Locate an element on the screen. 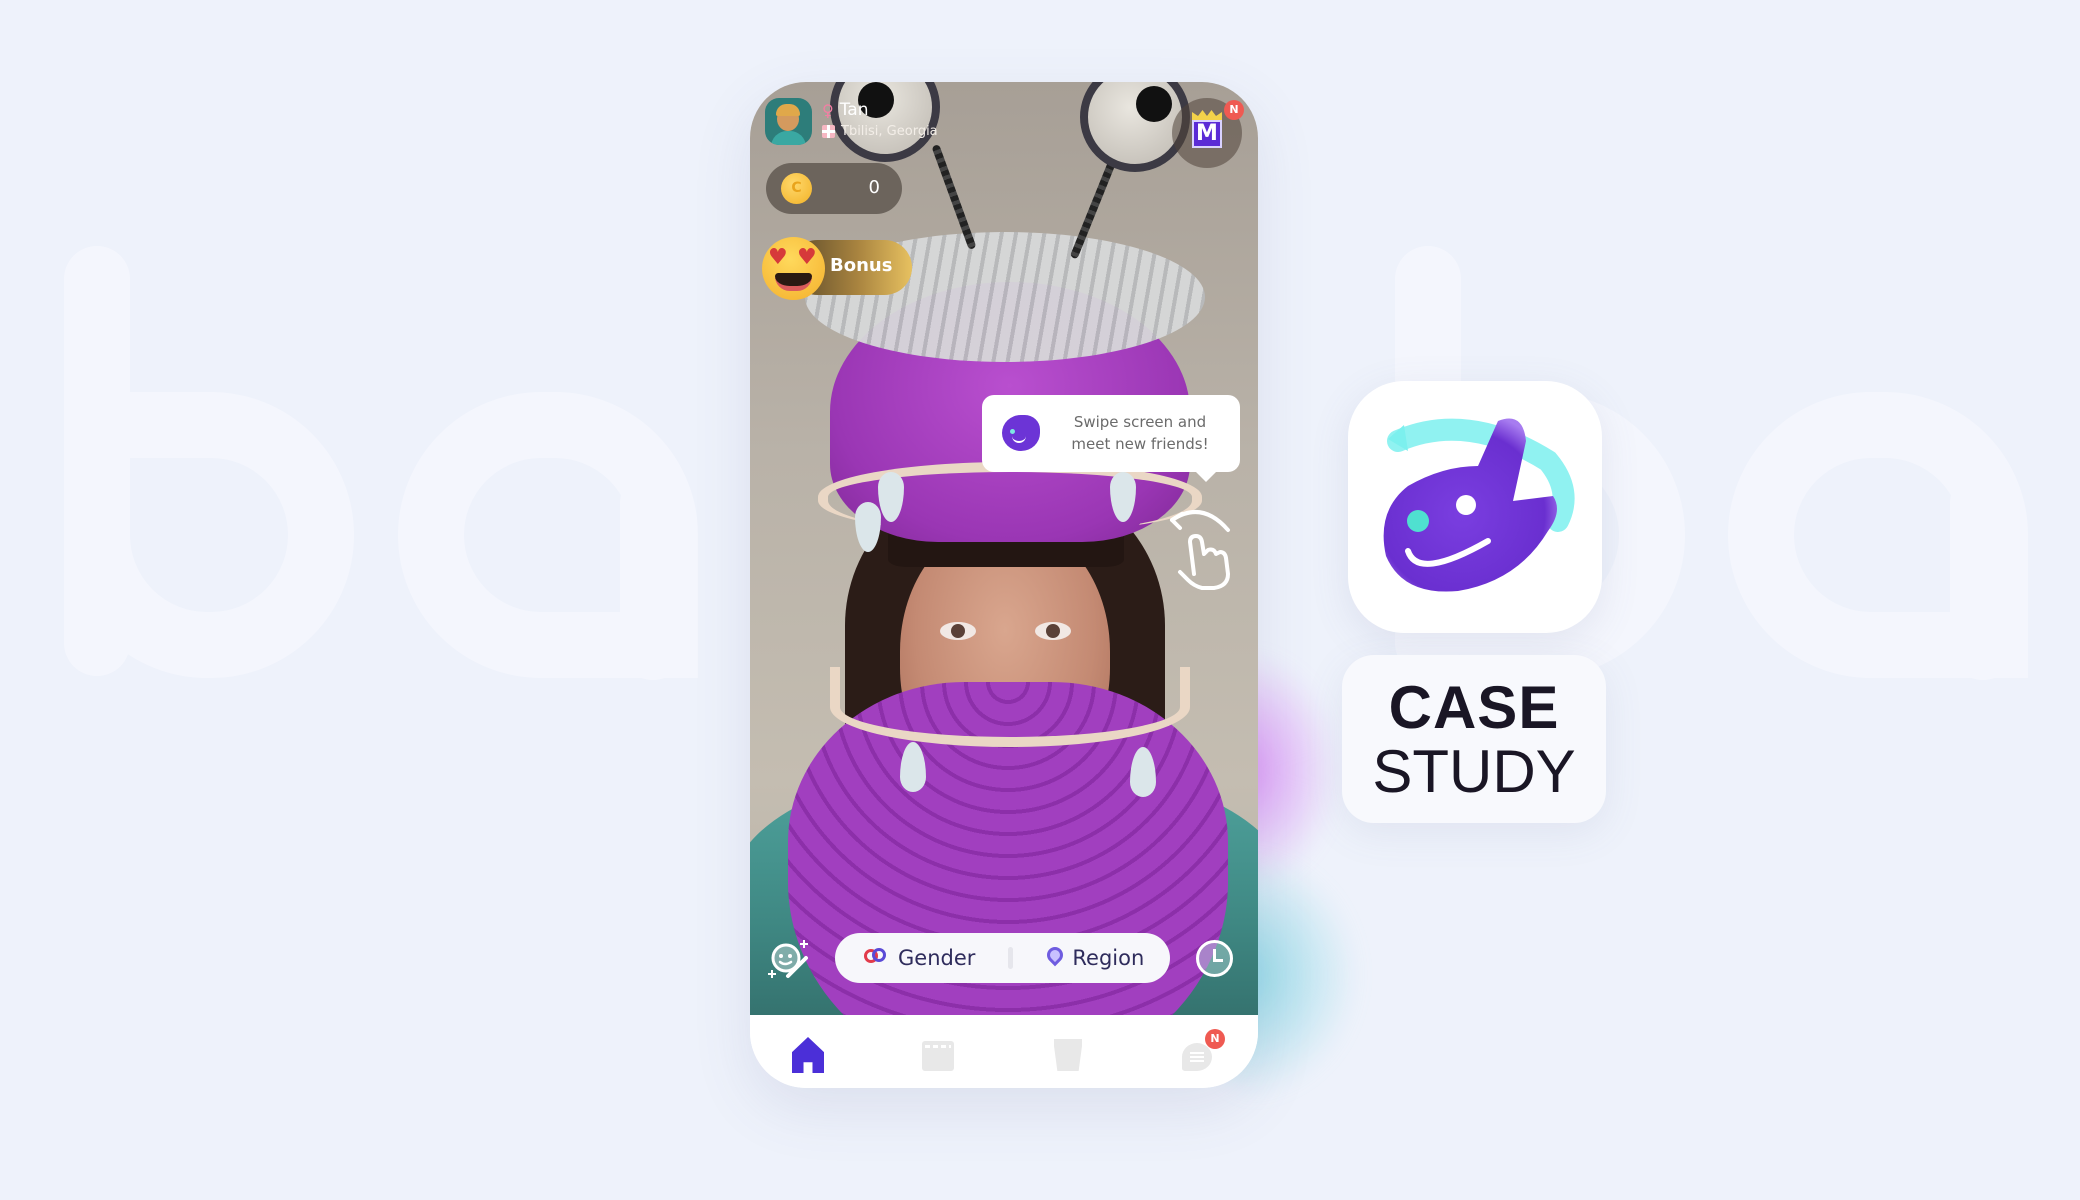 This screenshot has height=1200, width=2080. nav-item-gifts is located at coordinates (1068, 1055).